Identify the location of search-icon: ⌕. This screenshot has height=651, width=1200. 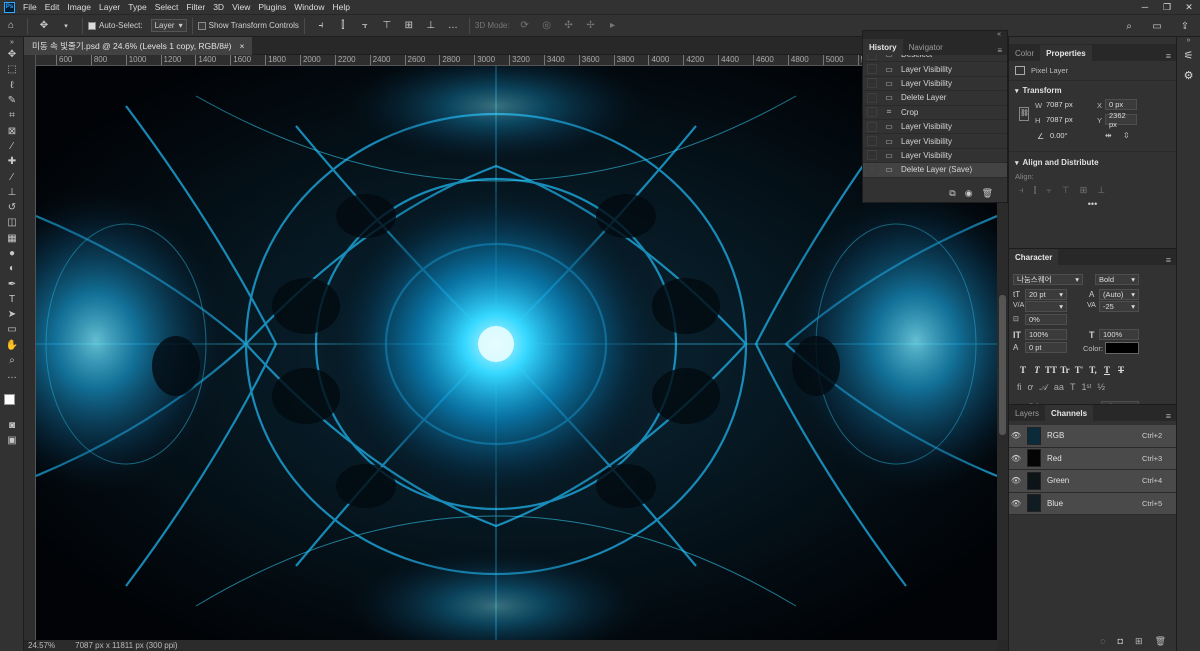
(1129, 26).